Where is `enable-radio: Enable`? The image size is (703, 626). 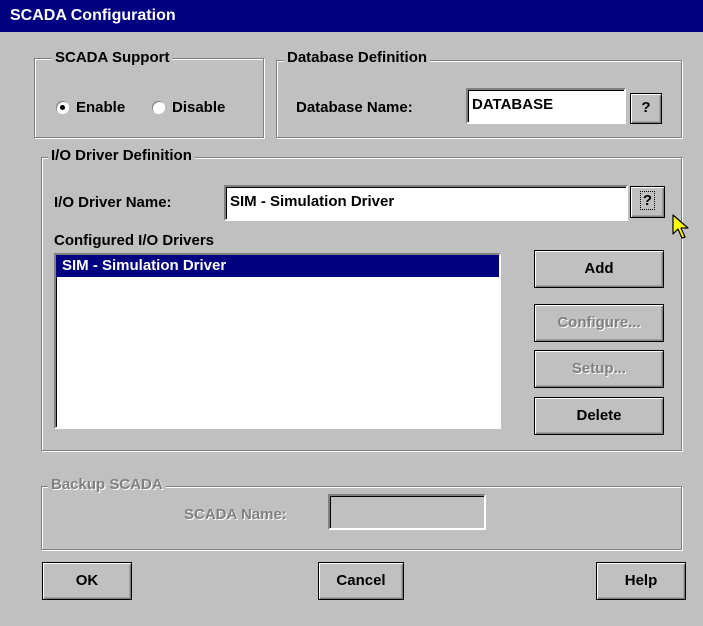
enable-radio: Enable is located at coordinates (97, 108).